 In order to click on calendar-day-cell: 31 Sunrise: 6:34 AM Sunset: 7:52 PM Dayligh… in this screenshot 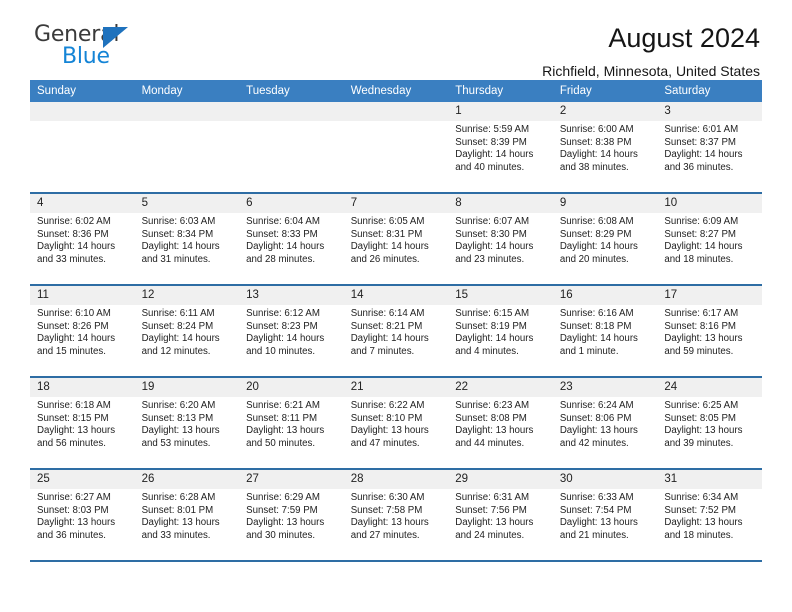, I will do `click(709, 515)`.